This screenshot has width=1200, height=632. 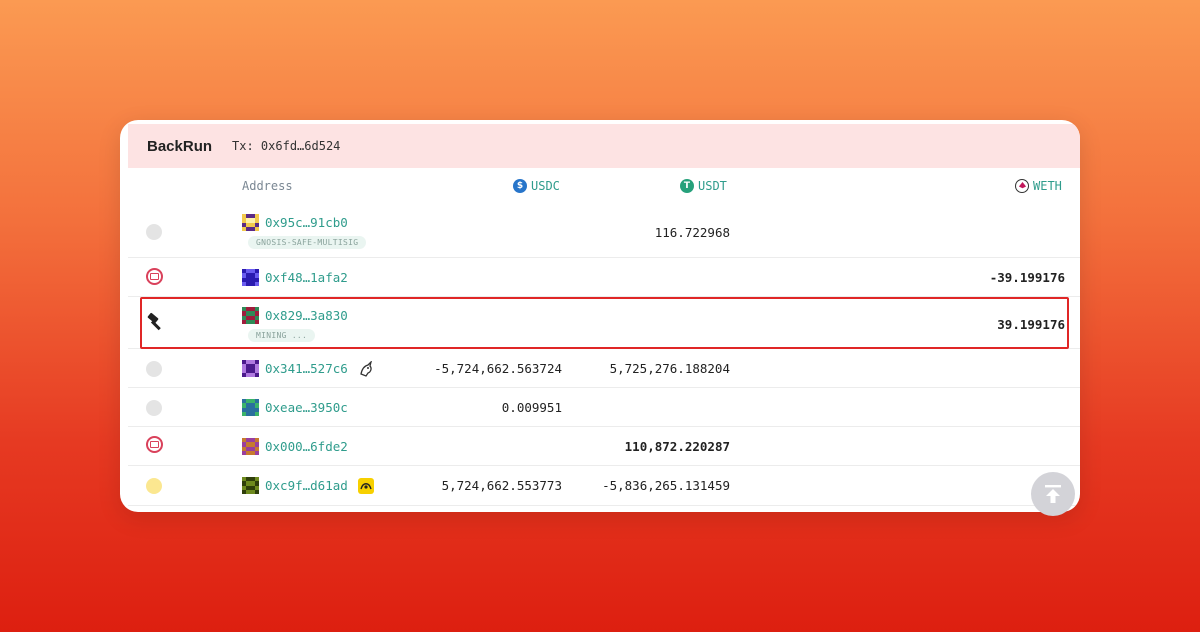 What do you see at coordinates (536, 186) in the screenshot?
I see `column-usdc: $ USDC` at bounding box center [536, 186].